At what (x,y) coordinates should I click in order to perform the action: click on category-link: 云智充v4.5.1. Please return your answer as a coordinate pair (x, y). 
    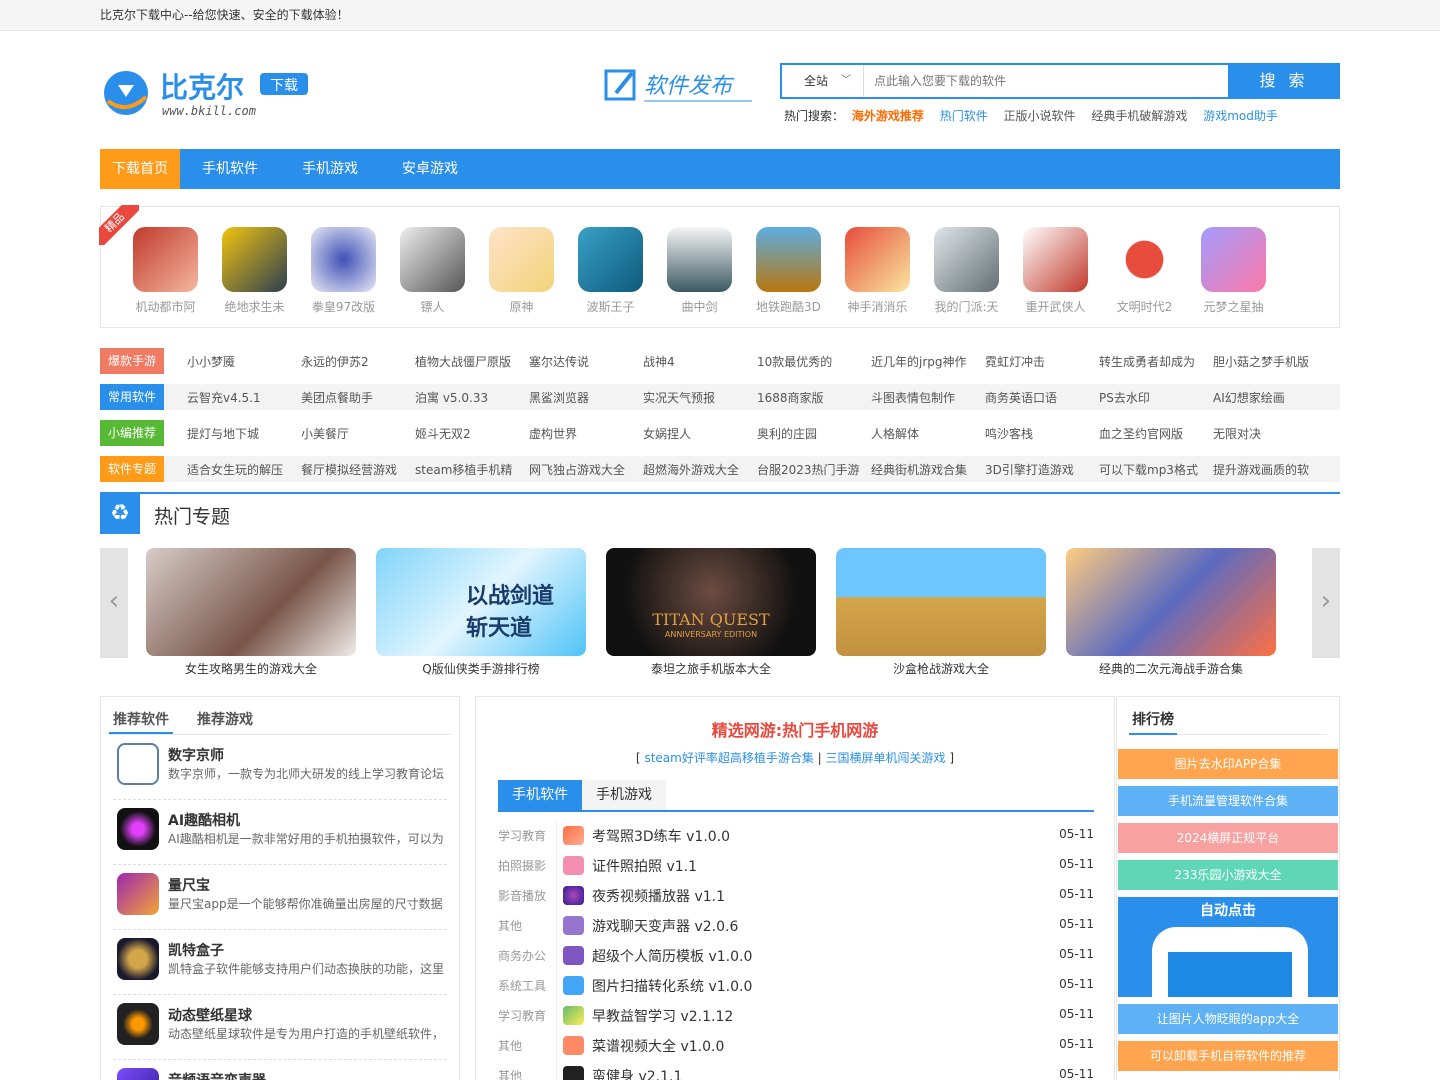
    Looking at the image, I should click on (244, 397).